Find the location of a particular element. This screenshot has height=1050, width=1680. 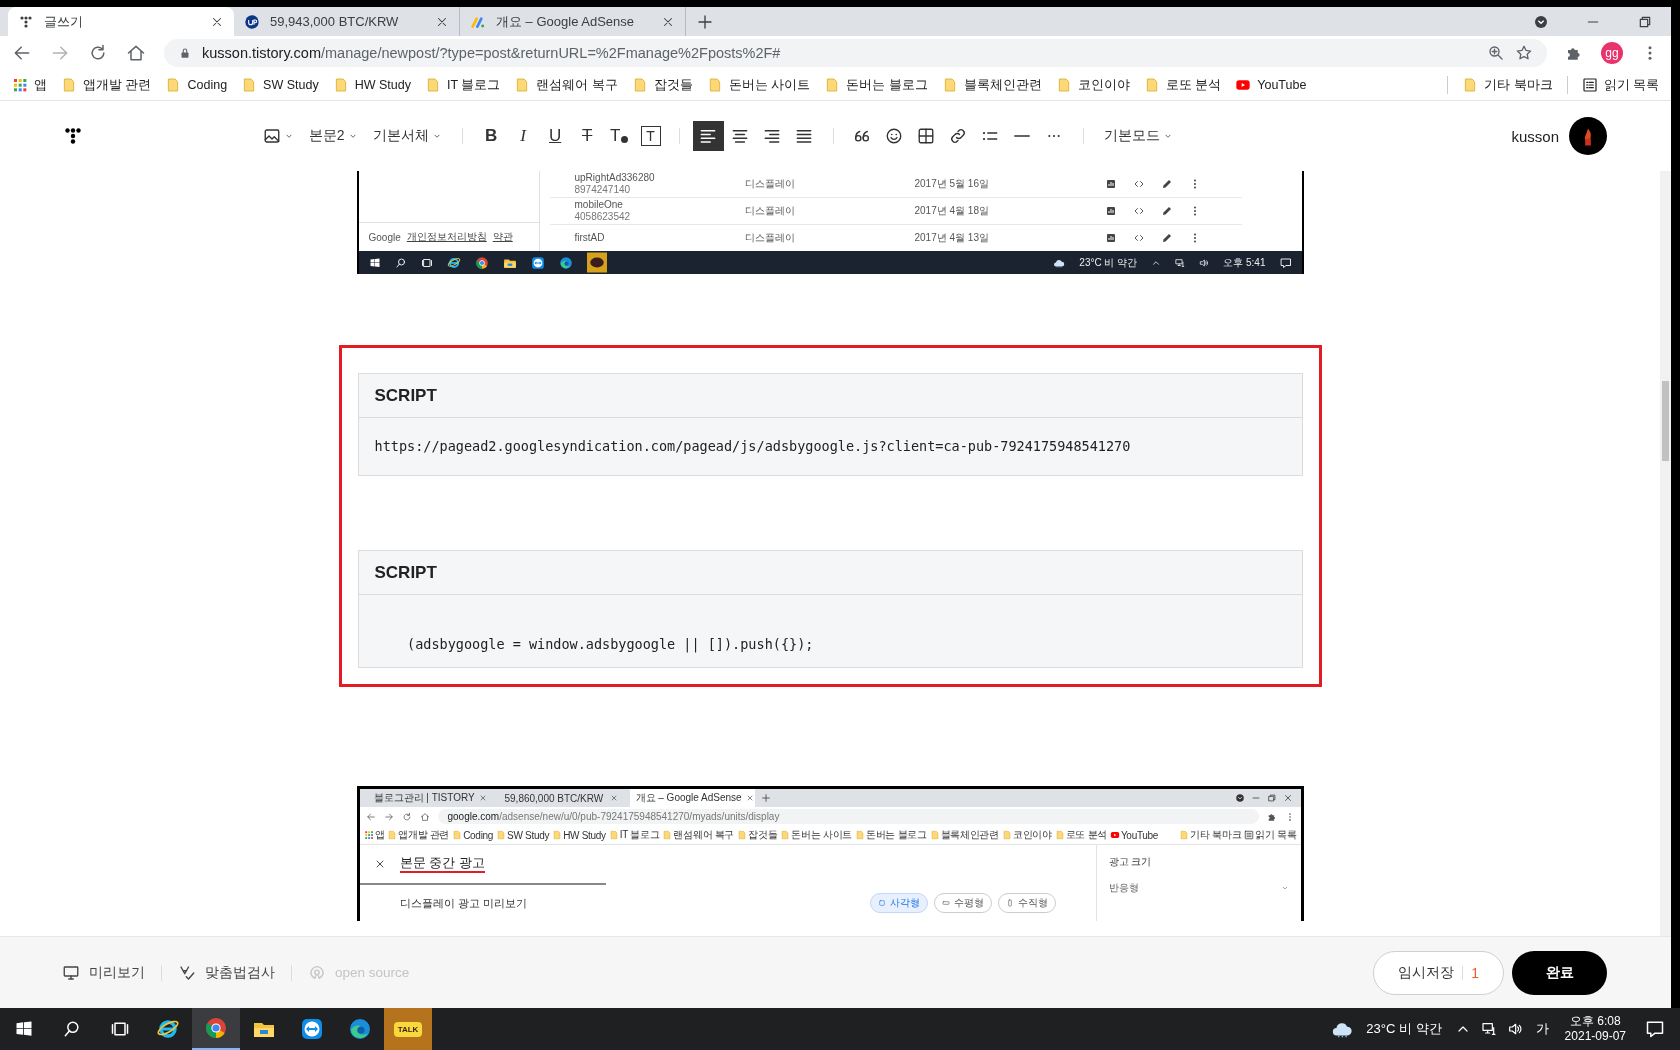

input-method-text: 가 is located at coordinates (1542, 1029).